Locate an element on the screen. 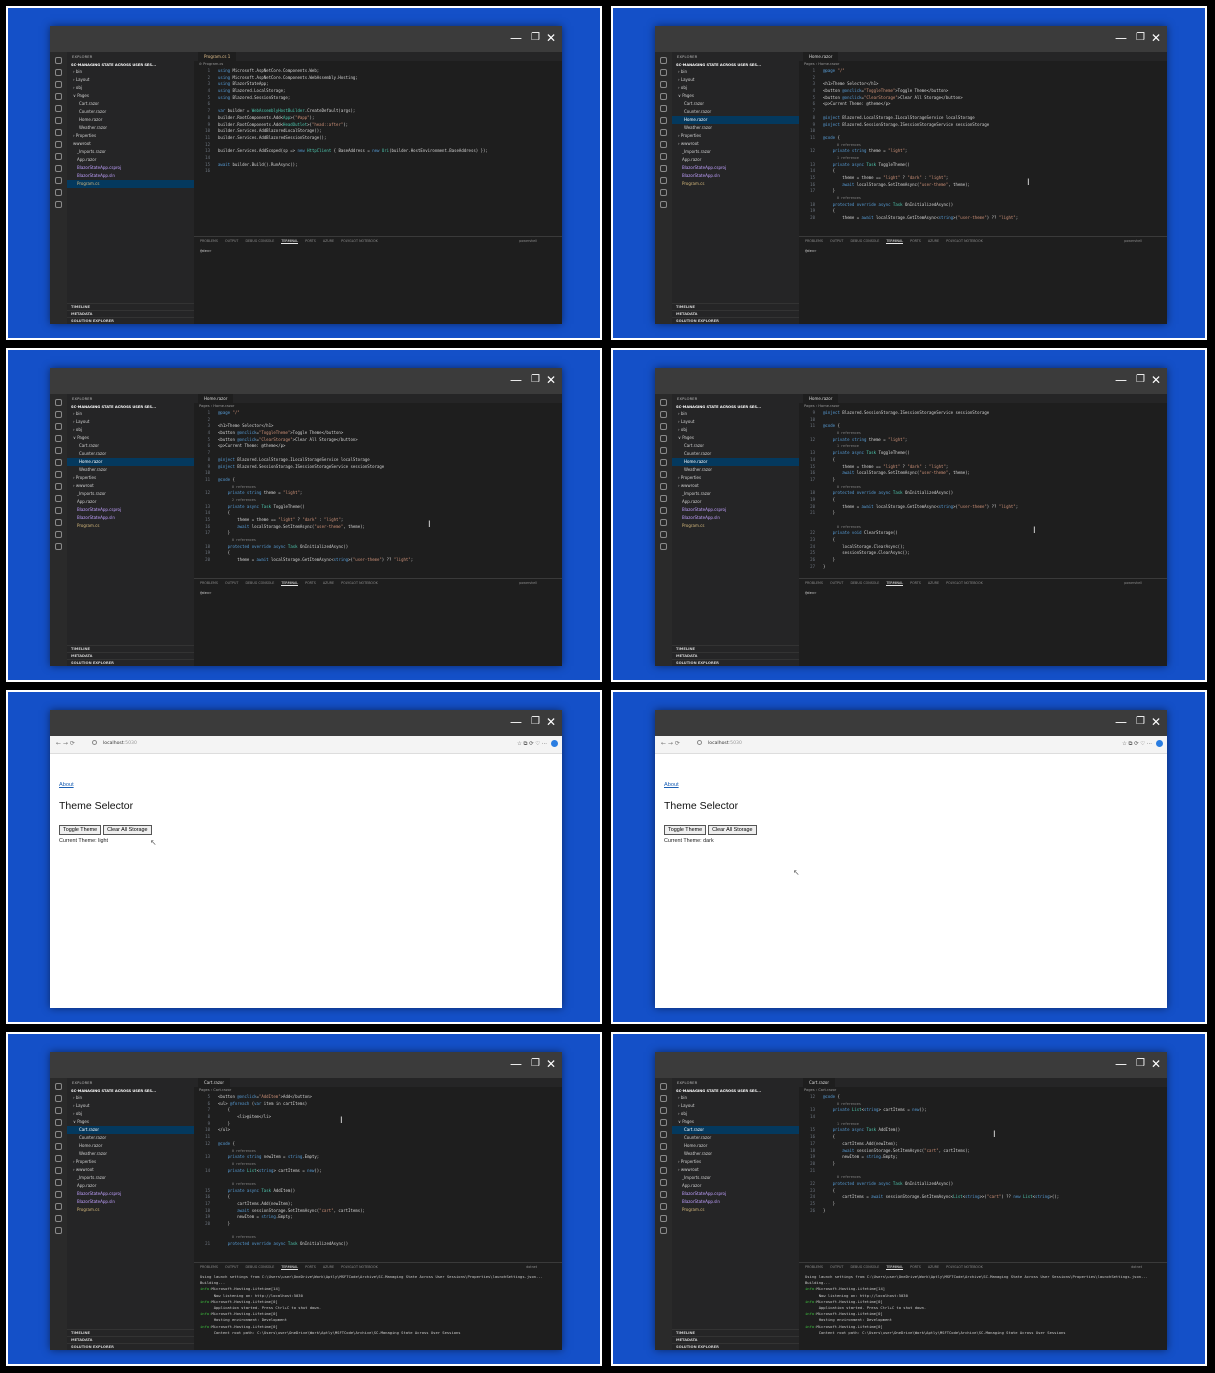  package-icon is located at coordinates (58, 1218).